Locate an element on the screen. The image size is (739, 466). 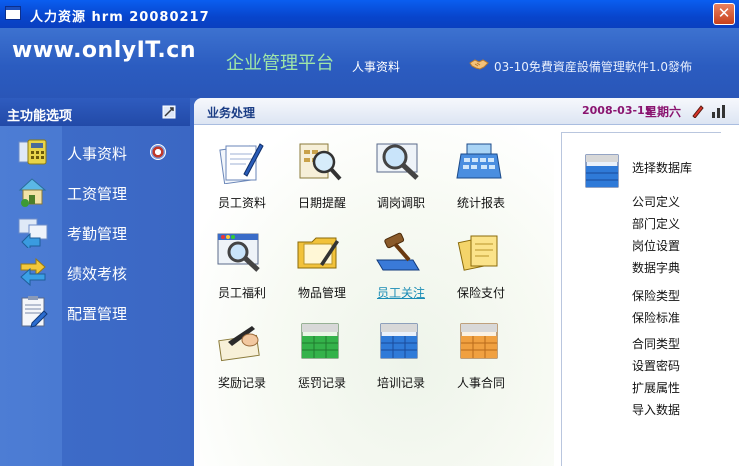
tile-label: 员工福利 is located at coordinates (241, 293).